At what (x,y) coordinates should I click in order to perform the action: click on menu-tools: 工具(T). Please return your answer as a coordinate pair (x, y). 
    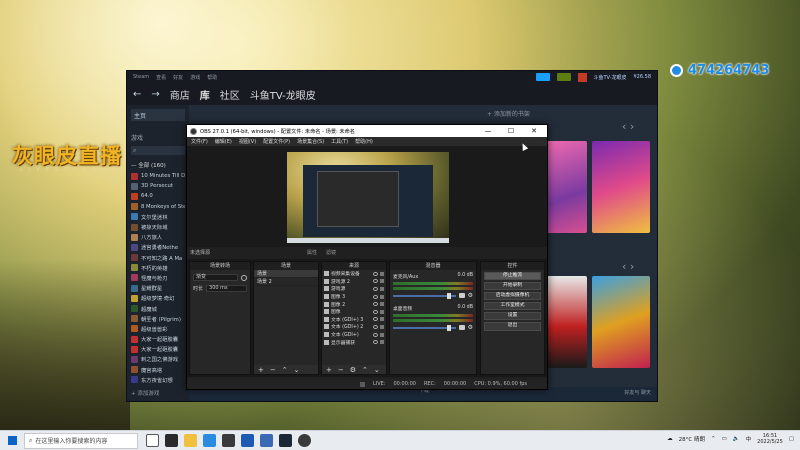
    Looking at the image, I should click on (339, 141).